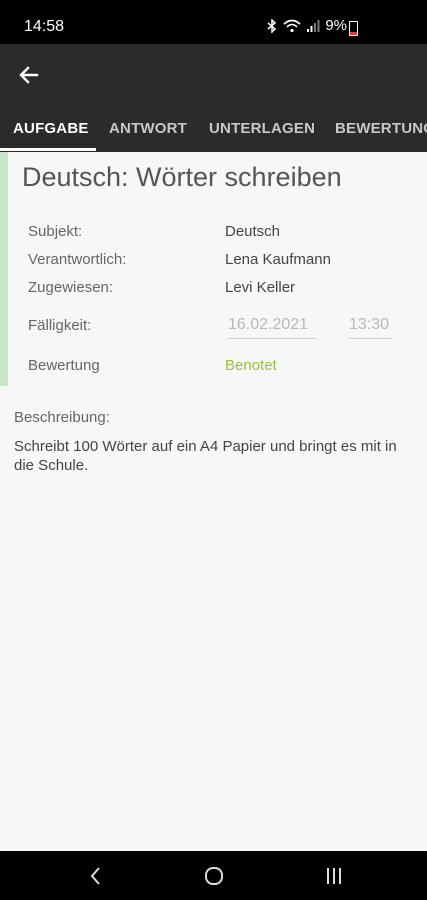 The width and height of the screenshot is (427, 900). What do you see at coordinates (60, 325) in the screenshot?
I see `due-label: Fälligkeit:` at bounding box center [60, 325].